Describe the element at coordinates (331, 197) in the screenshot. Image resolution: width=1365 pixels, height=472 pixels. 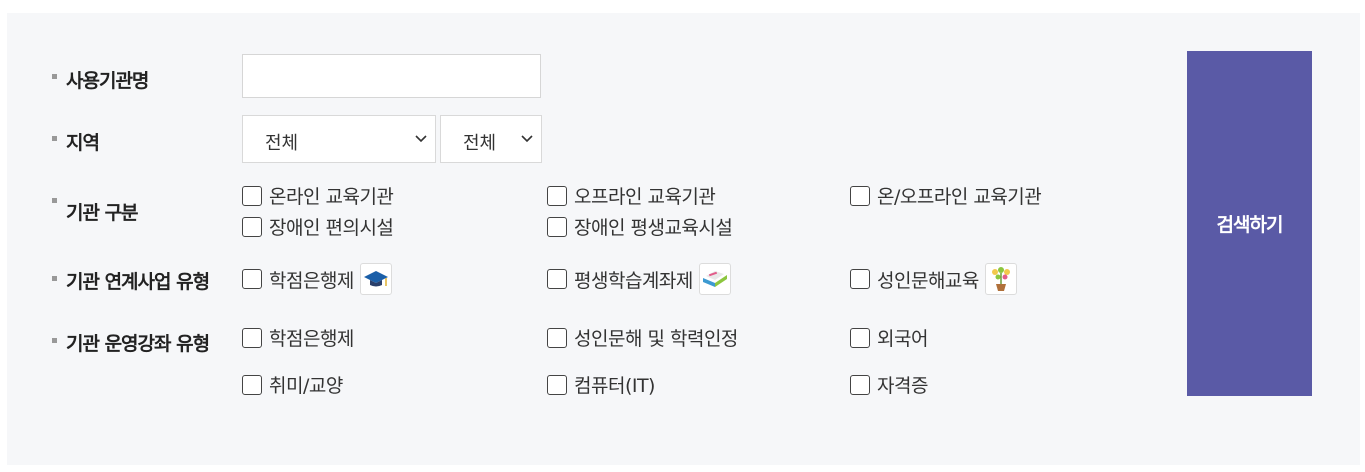
I see `checkbox-label: 온라인 교육기관` at that location.